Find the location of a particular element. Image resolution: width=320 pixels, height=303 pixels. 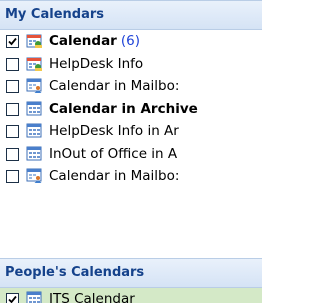

peoples-calendars-header: People's Calendars is located at coordinates (131, 273).